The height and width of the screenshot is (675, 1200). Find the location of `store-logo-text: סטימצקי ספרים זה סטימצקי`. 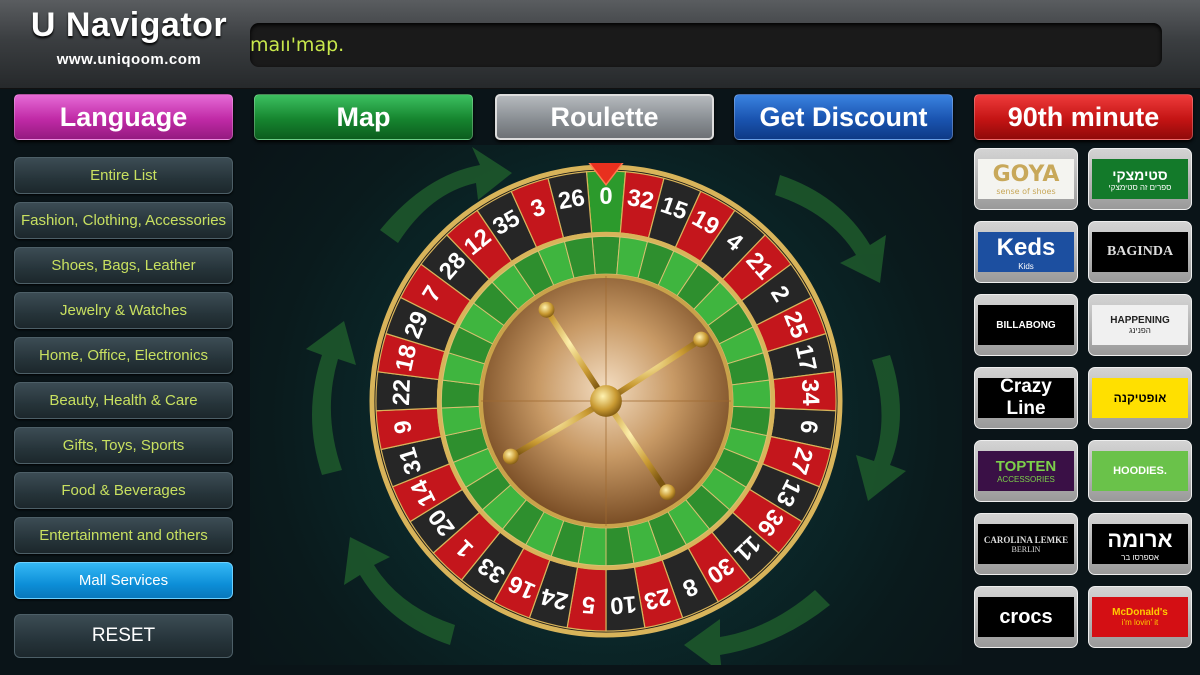

store-logo-text: סטימצקי ספרים זה סטימצקי is located at coordinates (1140, 179).